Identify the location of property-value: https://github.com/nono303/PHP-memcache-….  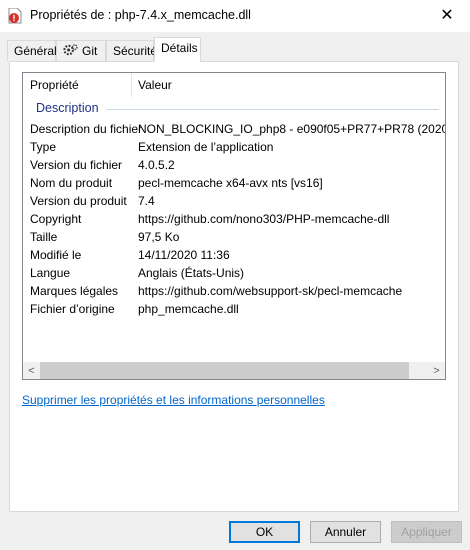
(264, 219).